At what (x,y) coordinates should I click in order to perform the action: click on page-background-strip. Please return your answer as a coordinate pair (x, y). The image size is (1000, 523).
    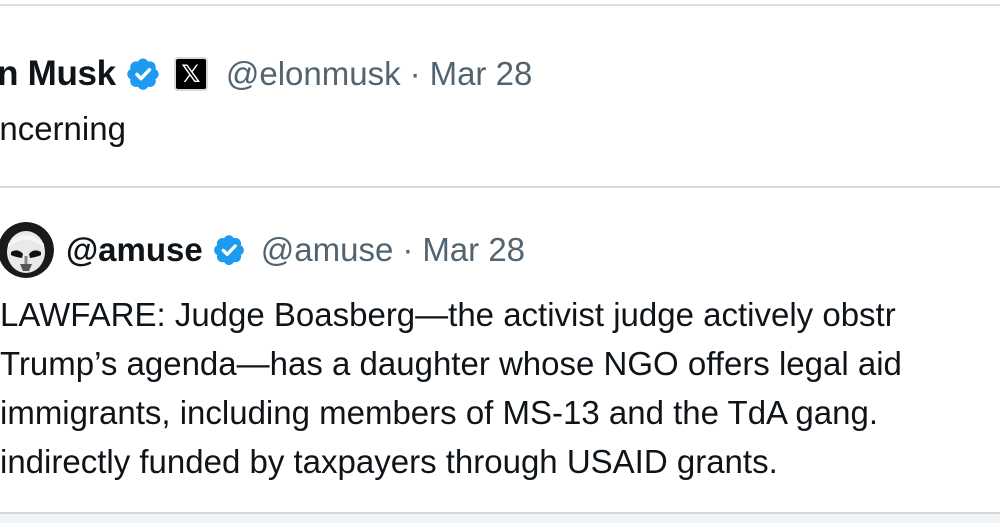
    Looking at the image, I should click on (500, 518).